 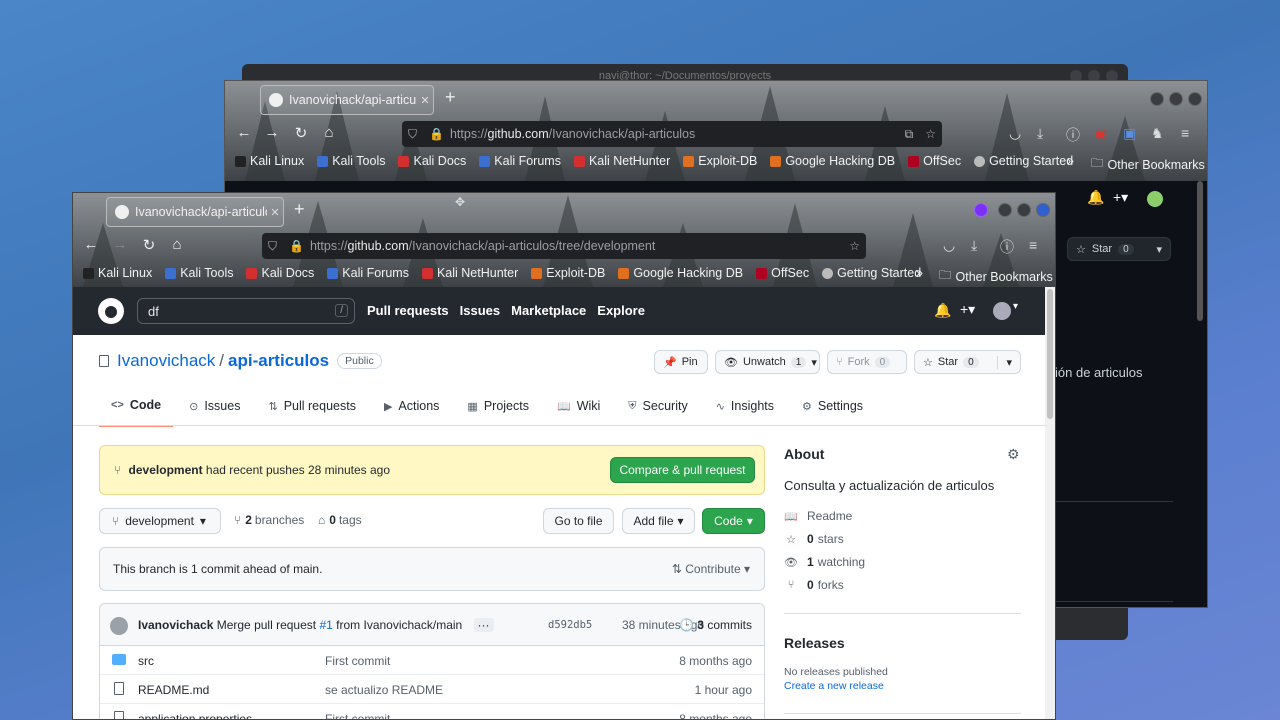 I want to click on stars-link: ☆ 0 stars, so click(x=814, y=539).